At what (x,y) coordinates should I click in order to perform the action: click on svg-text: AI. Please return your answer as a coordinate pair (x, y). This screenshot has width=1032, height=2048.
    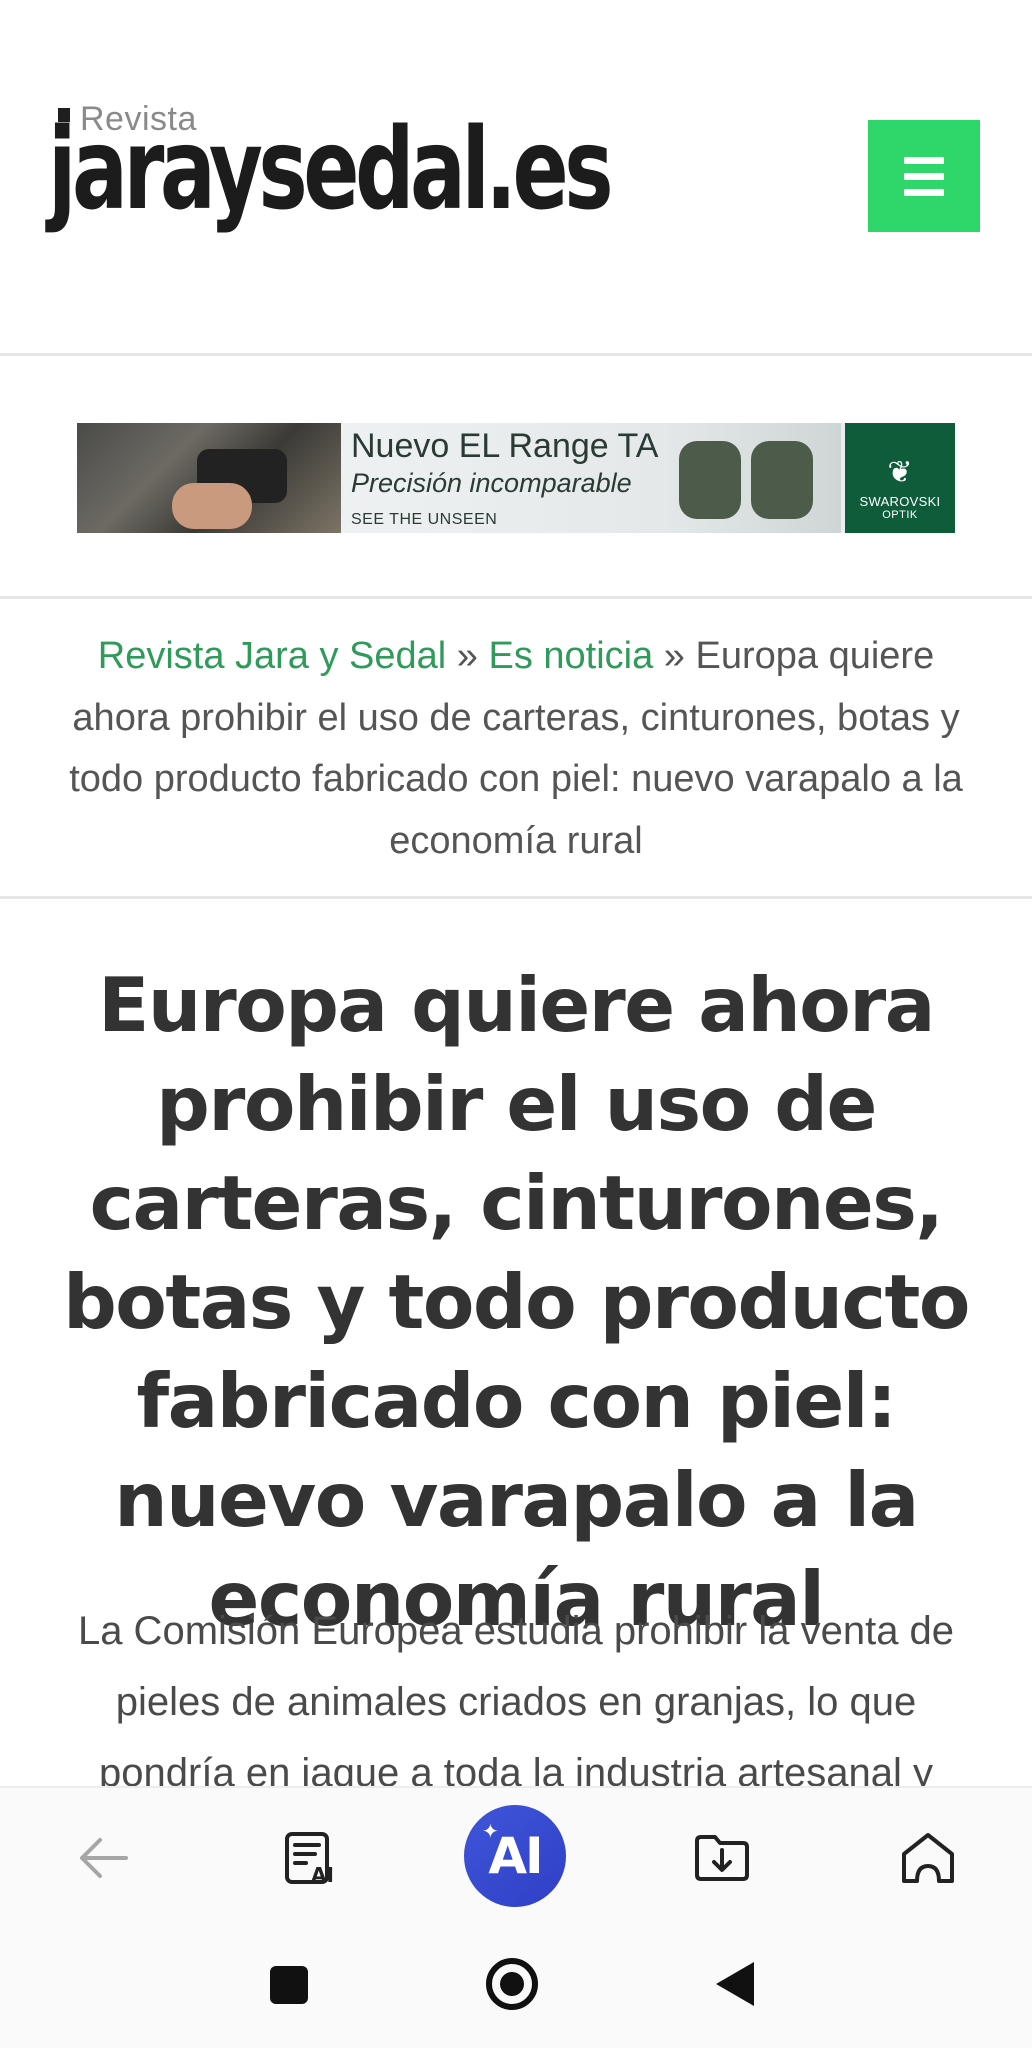
    Looking at the image, I should click on (322, 1874).